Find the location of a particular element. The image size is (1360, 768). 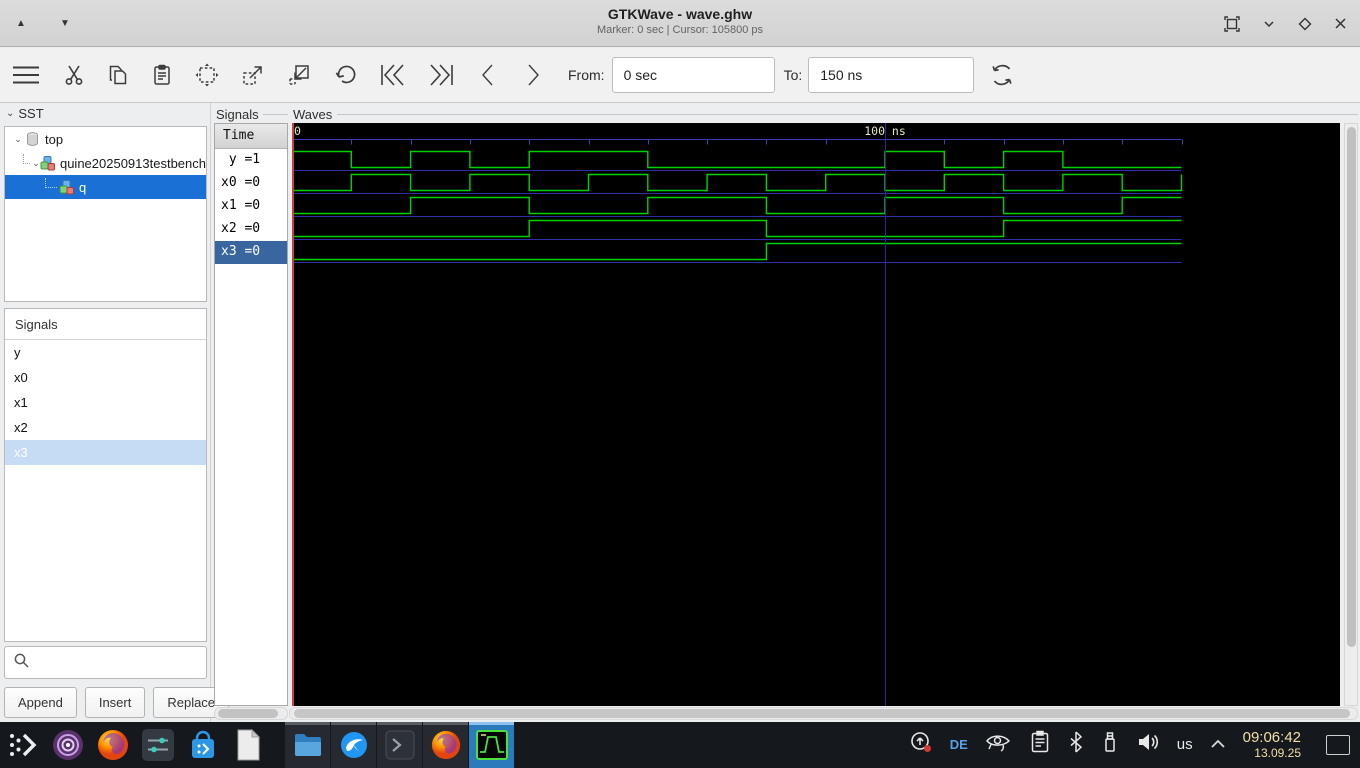

signal-value-row-x2: x2 =0 is located at coordinates (251, 229).